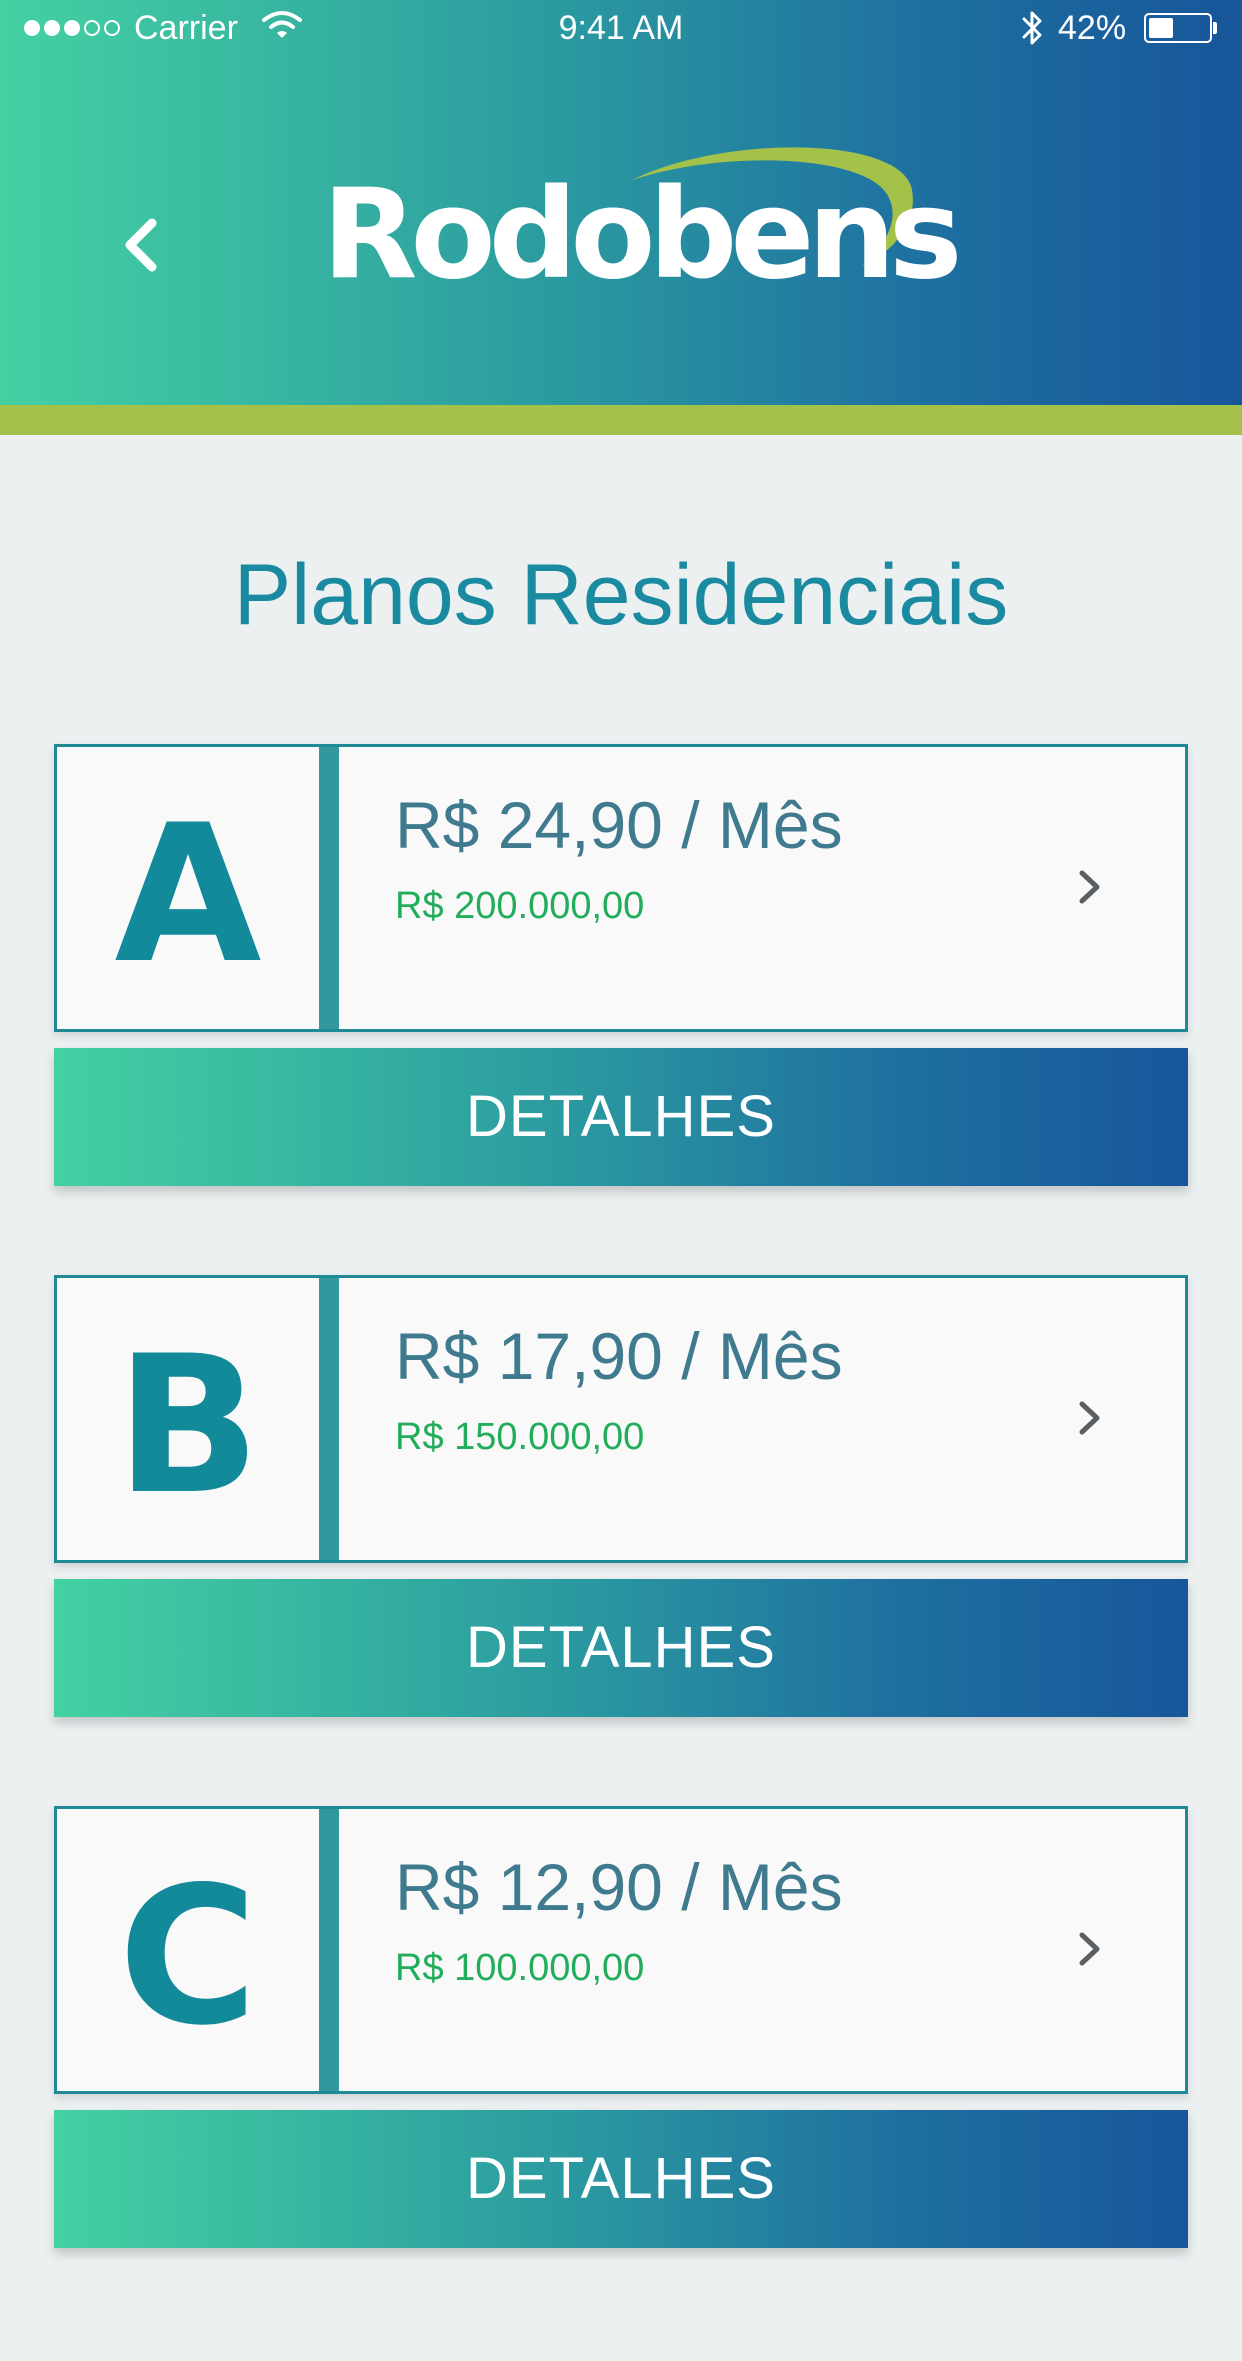 This screenshot has width=1242, height=2361. What do you see at coordinates (1032, 28) in the screenshot?
I see `bluetooth-icon` at bounding box center [1032, 28].